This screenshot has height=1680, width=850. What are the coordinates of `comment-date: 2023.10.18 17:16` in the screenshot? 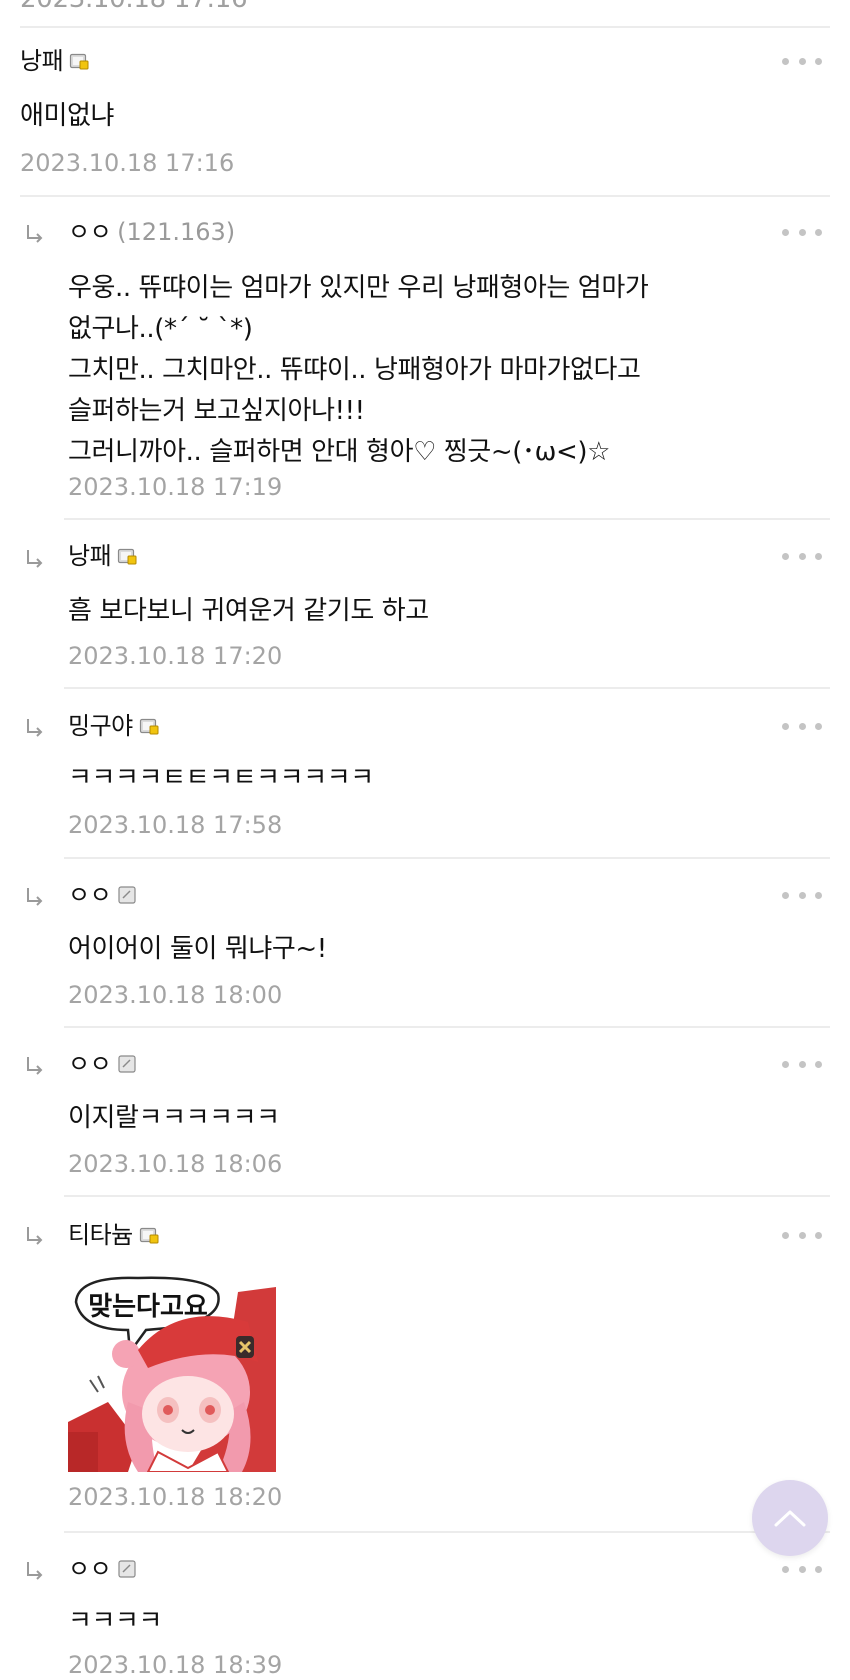 It's located at (127, 163).